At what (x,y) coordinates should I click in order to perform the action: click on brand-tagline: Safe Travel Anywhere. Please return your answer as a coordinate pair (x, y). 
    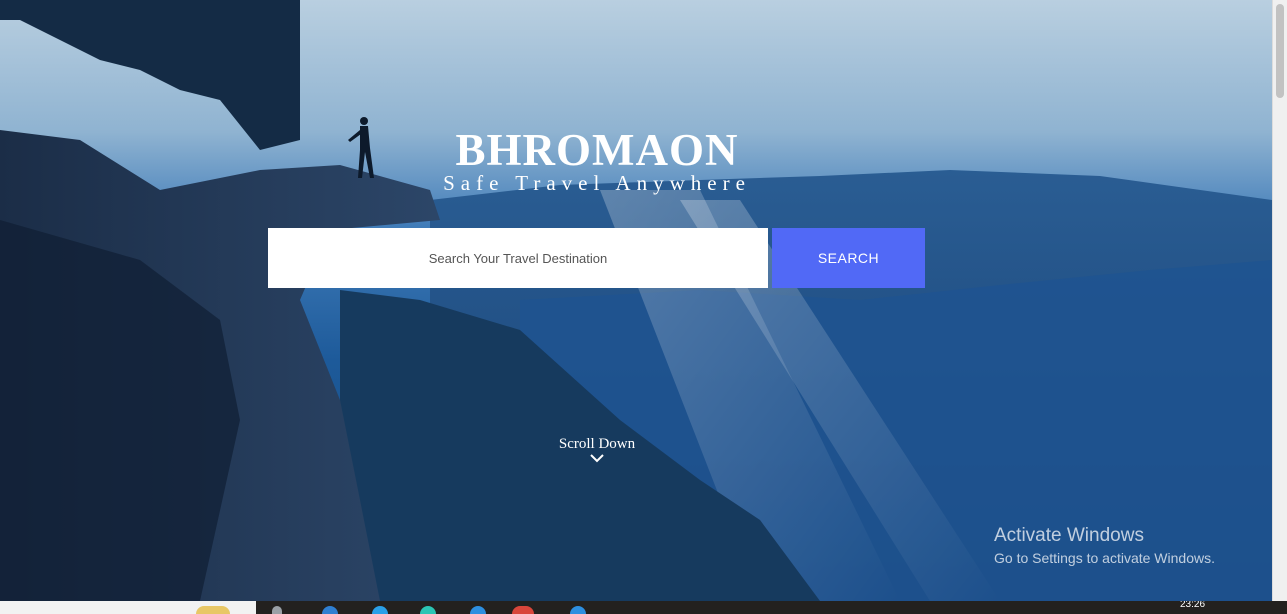
    Looking at the image, I should click on (597, 183).